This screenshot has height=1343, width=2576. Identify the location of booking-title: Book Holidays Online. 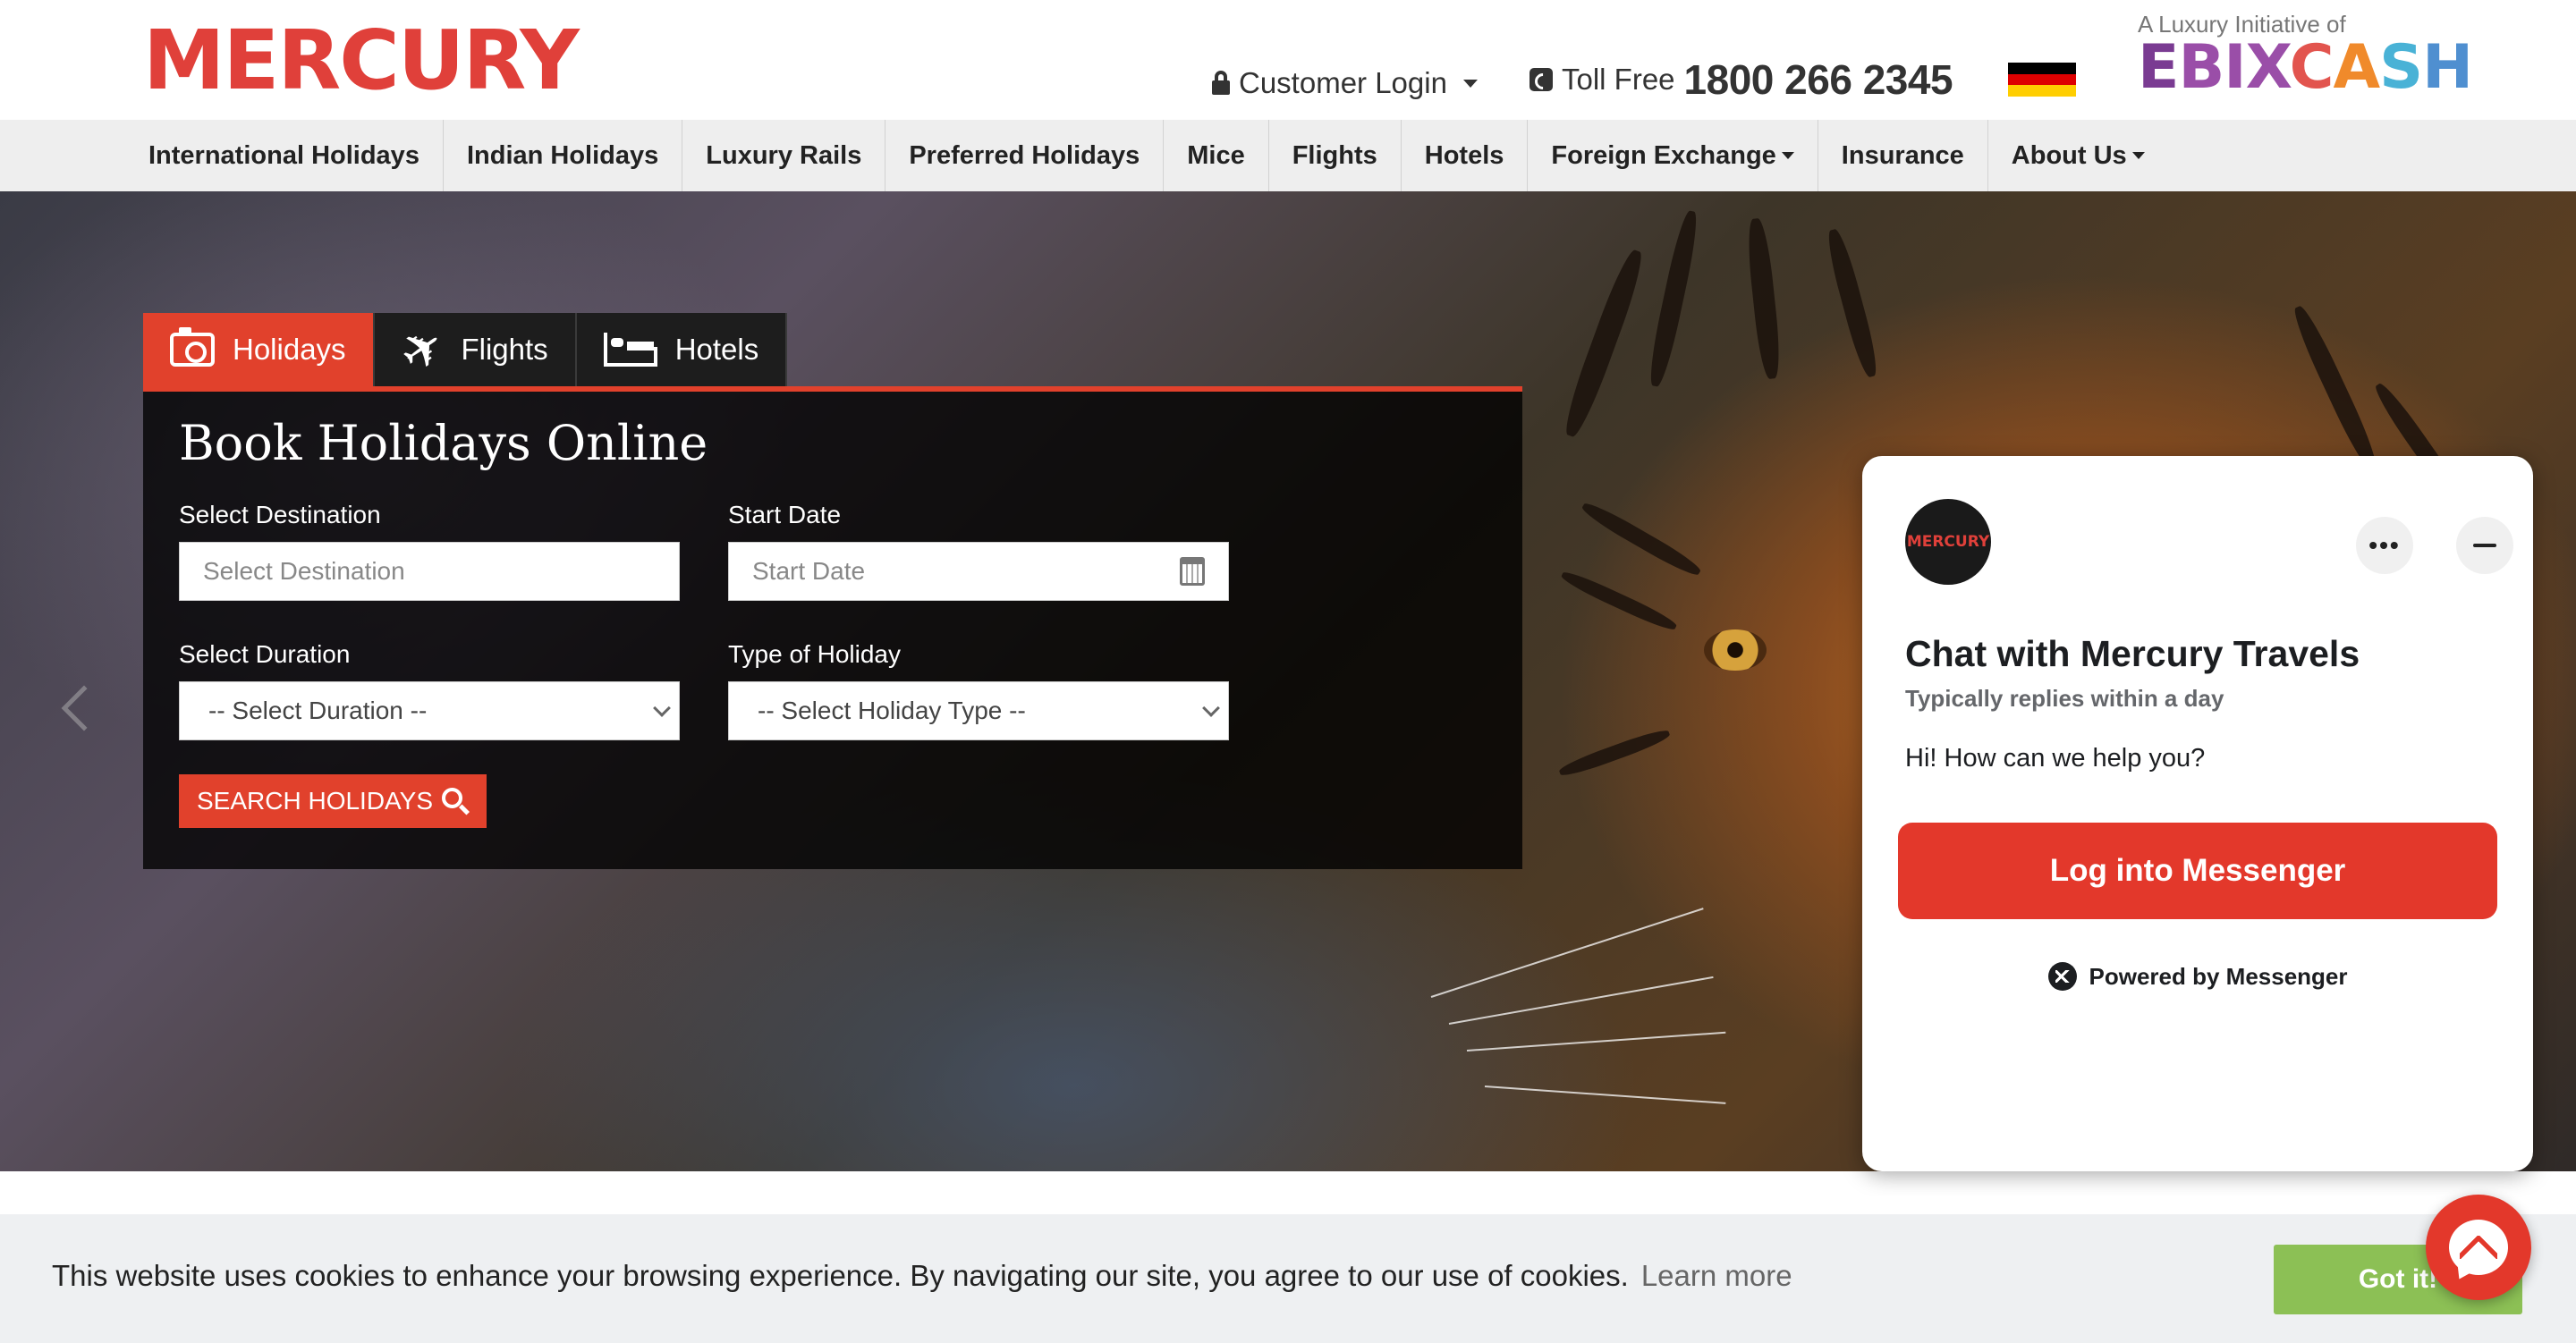
(443, 443).